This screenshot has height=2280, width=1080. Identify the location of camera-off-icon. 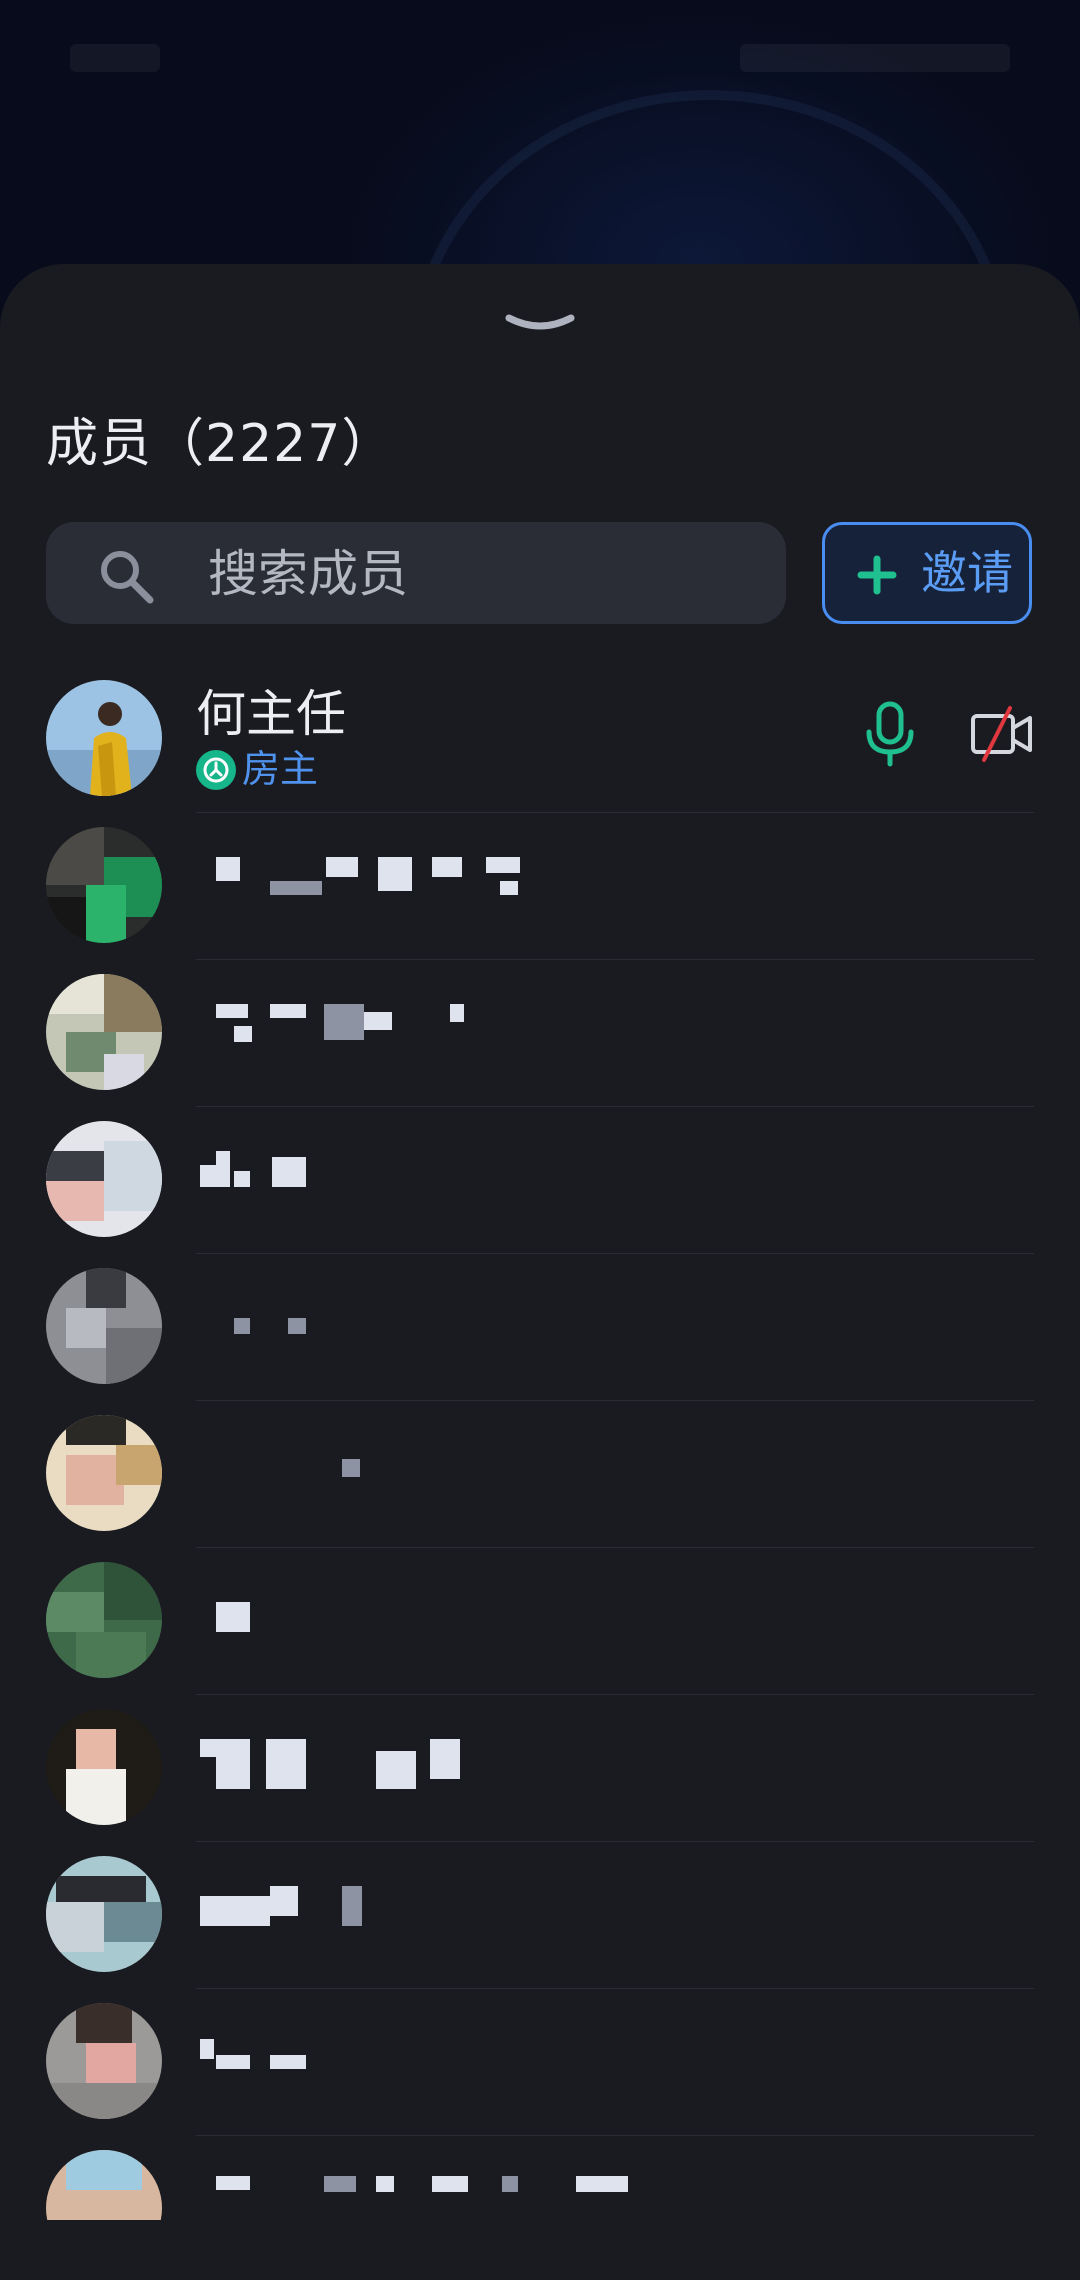
(1002, 734).